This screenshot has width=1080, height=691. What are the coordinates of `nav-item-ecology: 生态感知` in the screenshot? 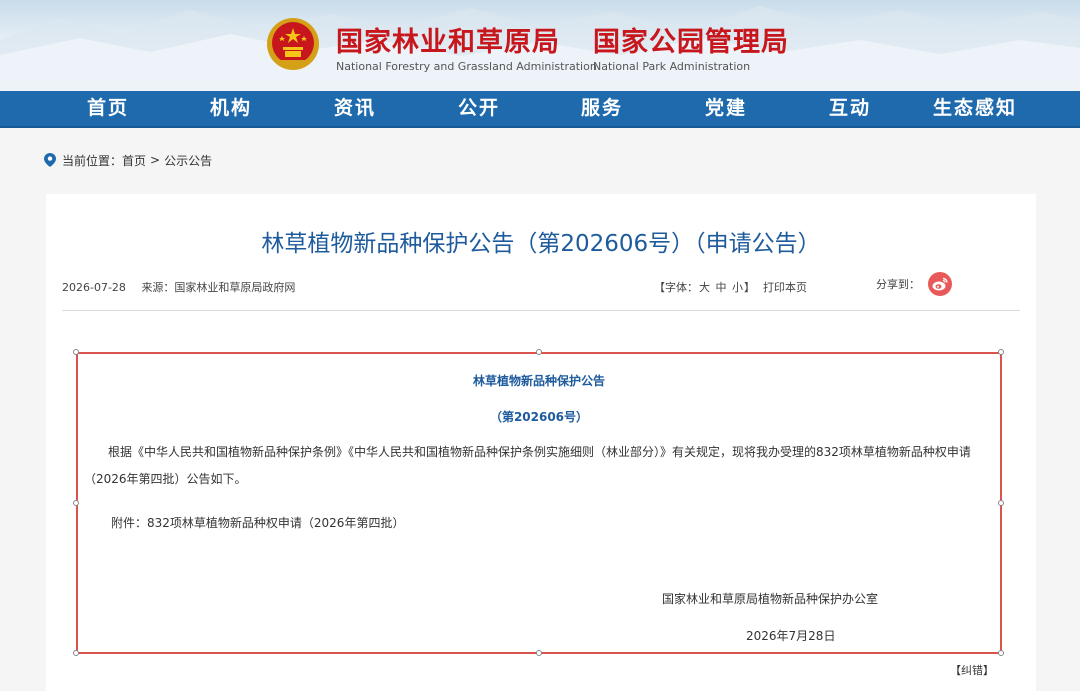 It's located at (975, 108).